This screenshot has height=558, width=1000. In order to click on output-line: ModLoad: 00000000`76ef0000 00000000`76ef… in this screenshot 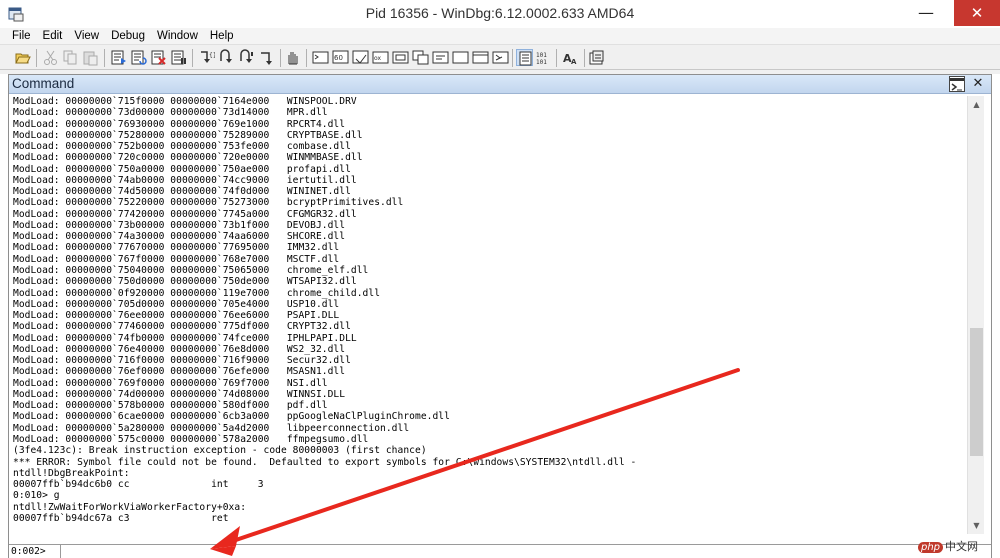, I will do `click(179, 372)`.